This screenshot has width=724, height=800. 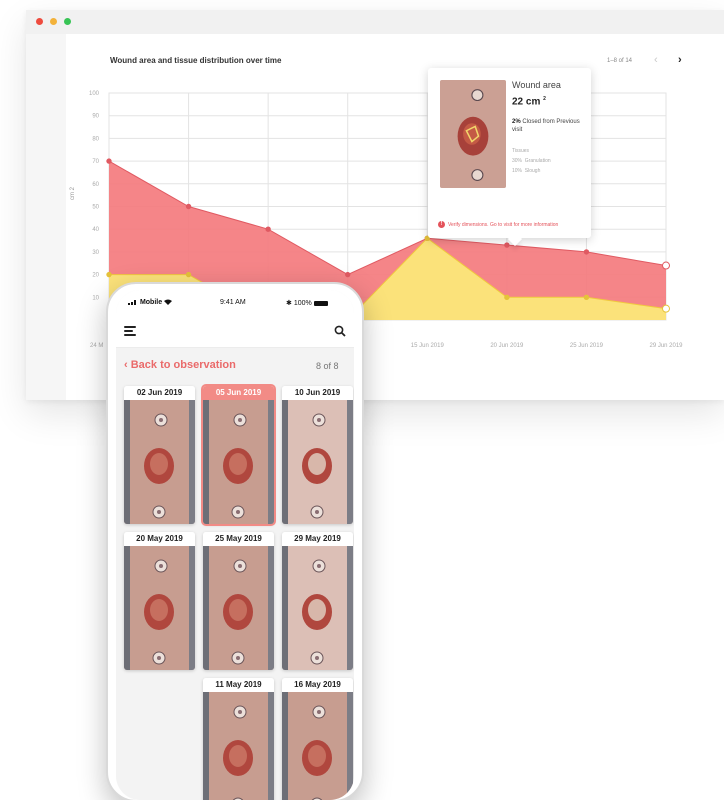 I want to click on status-bar: Mobile 9:41 AM ✱ 100%, so click(x=235, y=302).